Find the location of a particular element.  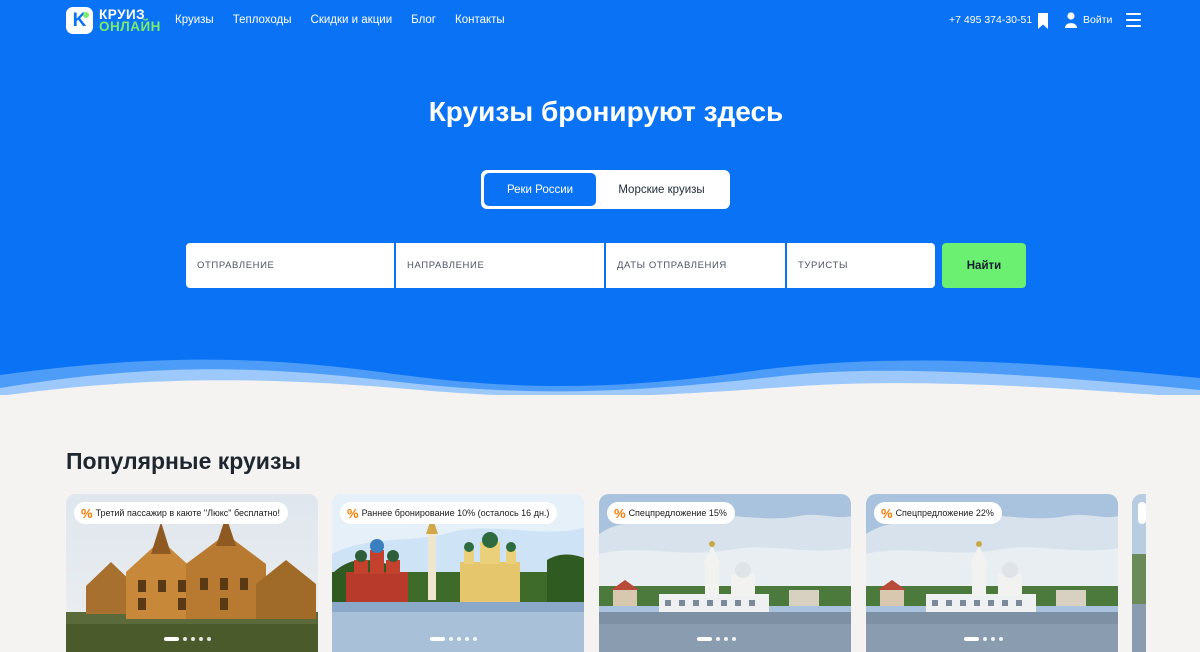

cruise-card-3: % Спецпредложение 15% is located at coordinates (725, 573).